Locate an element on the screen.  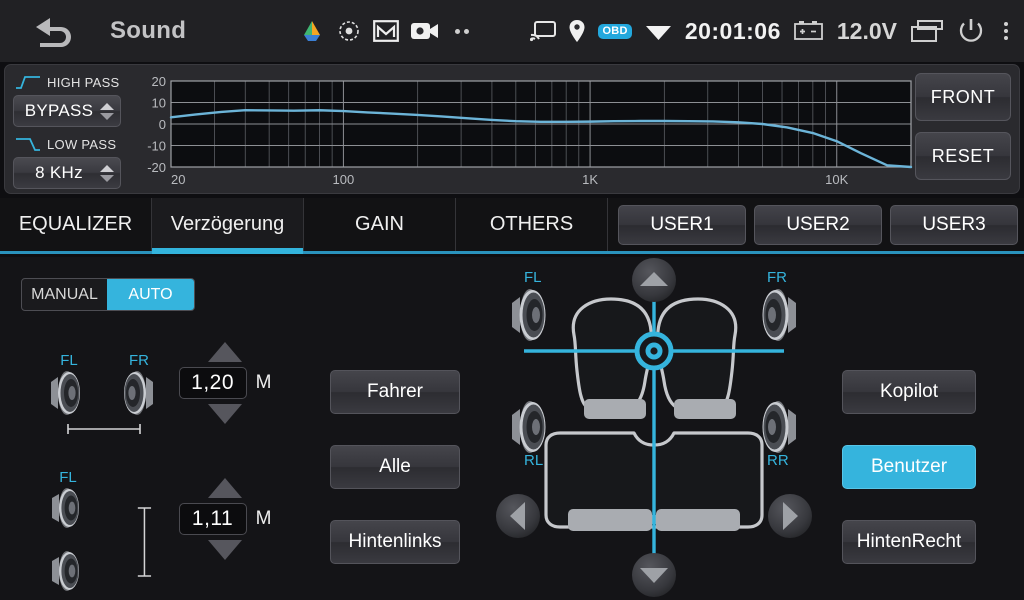
low-pass-row: LOW PASS is located at coordinates (71, 144).